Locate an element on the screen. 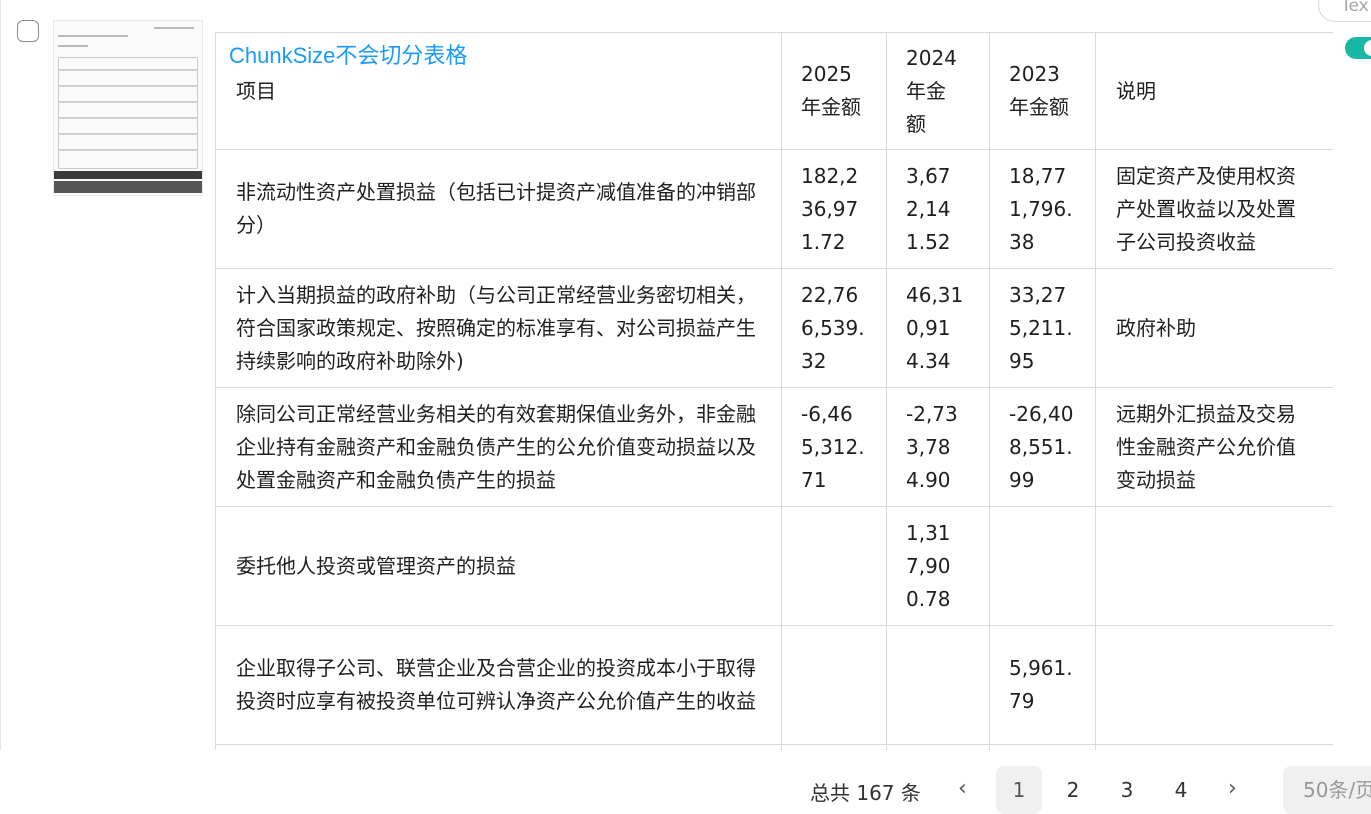  page-size-select: 50条/页 is located at coordinates (1327, 790).